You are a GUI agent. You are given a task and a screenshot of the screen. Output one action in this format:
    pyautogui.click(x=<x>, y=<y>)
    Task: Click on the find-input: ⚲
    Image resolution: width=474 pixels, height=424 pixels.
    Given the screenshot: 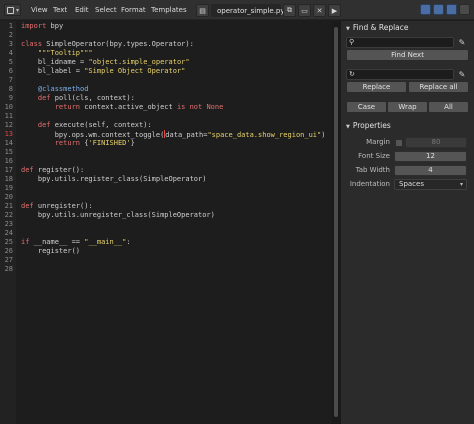 What is the action you would take?
    pyautogui.click(x=400, y=42)
    